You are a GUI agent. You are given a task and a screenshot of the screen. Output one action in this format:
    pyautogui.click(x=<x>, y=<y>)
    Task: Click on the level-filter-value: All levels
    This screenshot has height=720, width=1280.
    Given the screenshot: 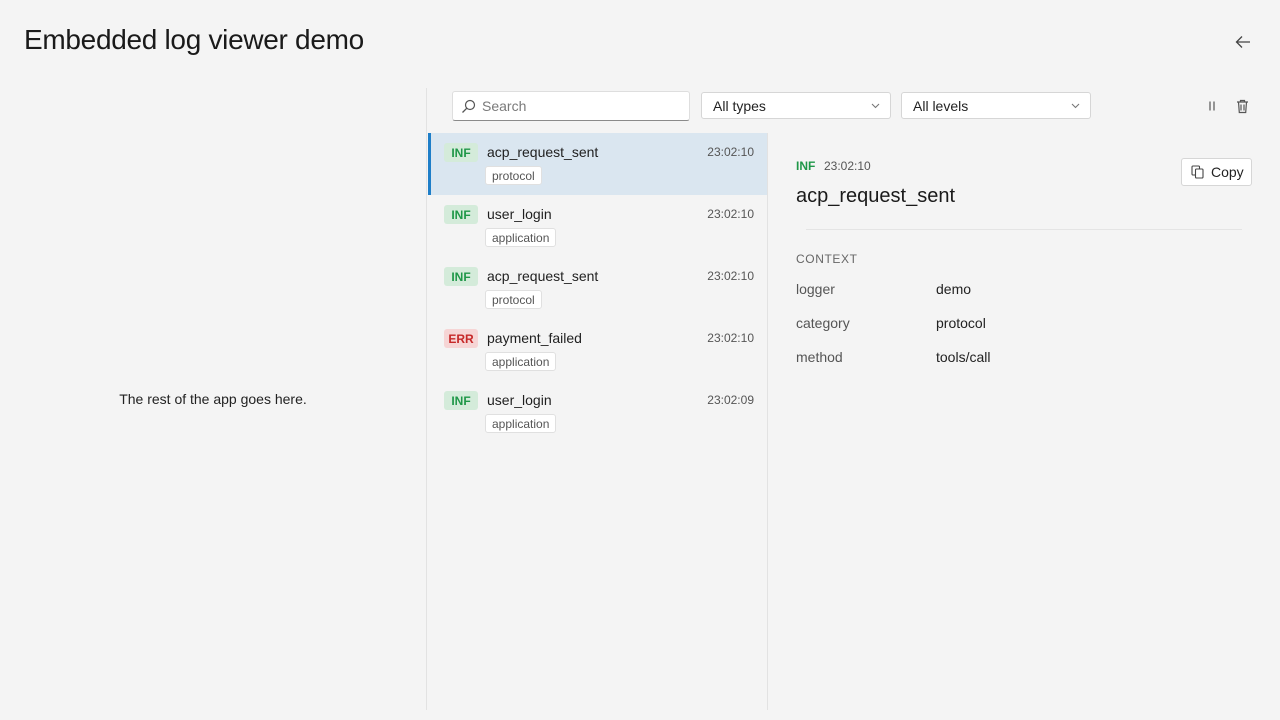 What is the action you would take?
    pyautogui.click(x=941, y=105)
    